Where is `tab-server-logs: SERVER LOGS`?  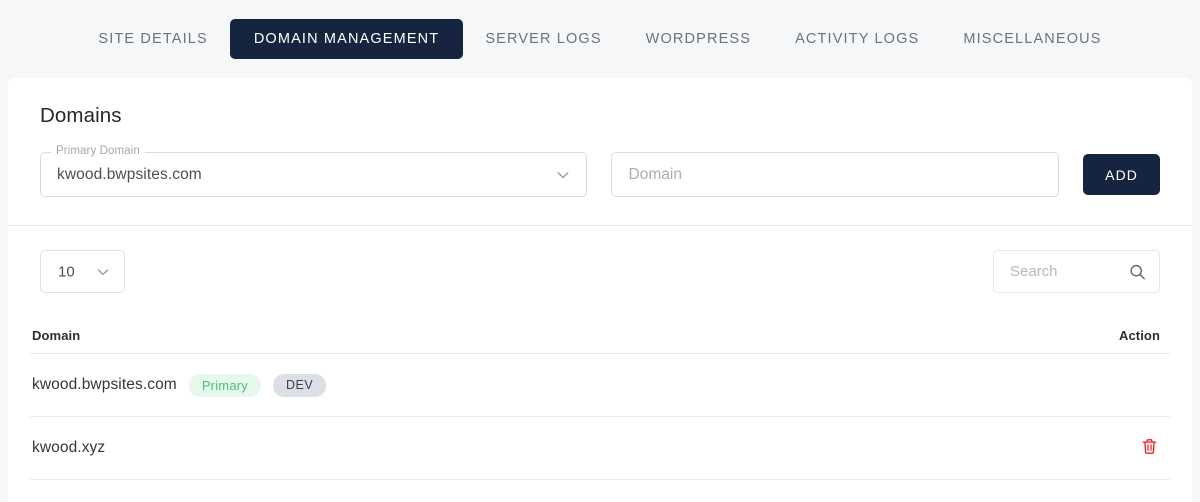 tab-server-logs: SERVER LOGS is located at coordinates (543, 39).